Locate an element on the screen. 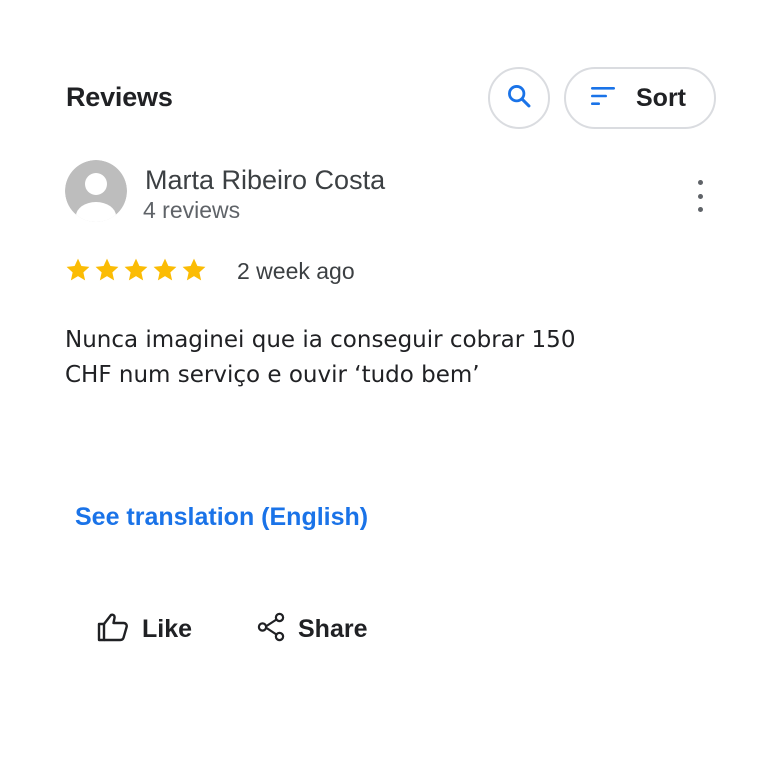  reviews-heading: Reviews is located at coordinates (119, 97).